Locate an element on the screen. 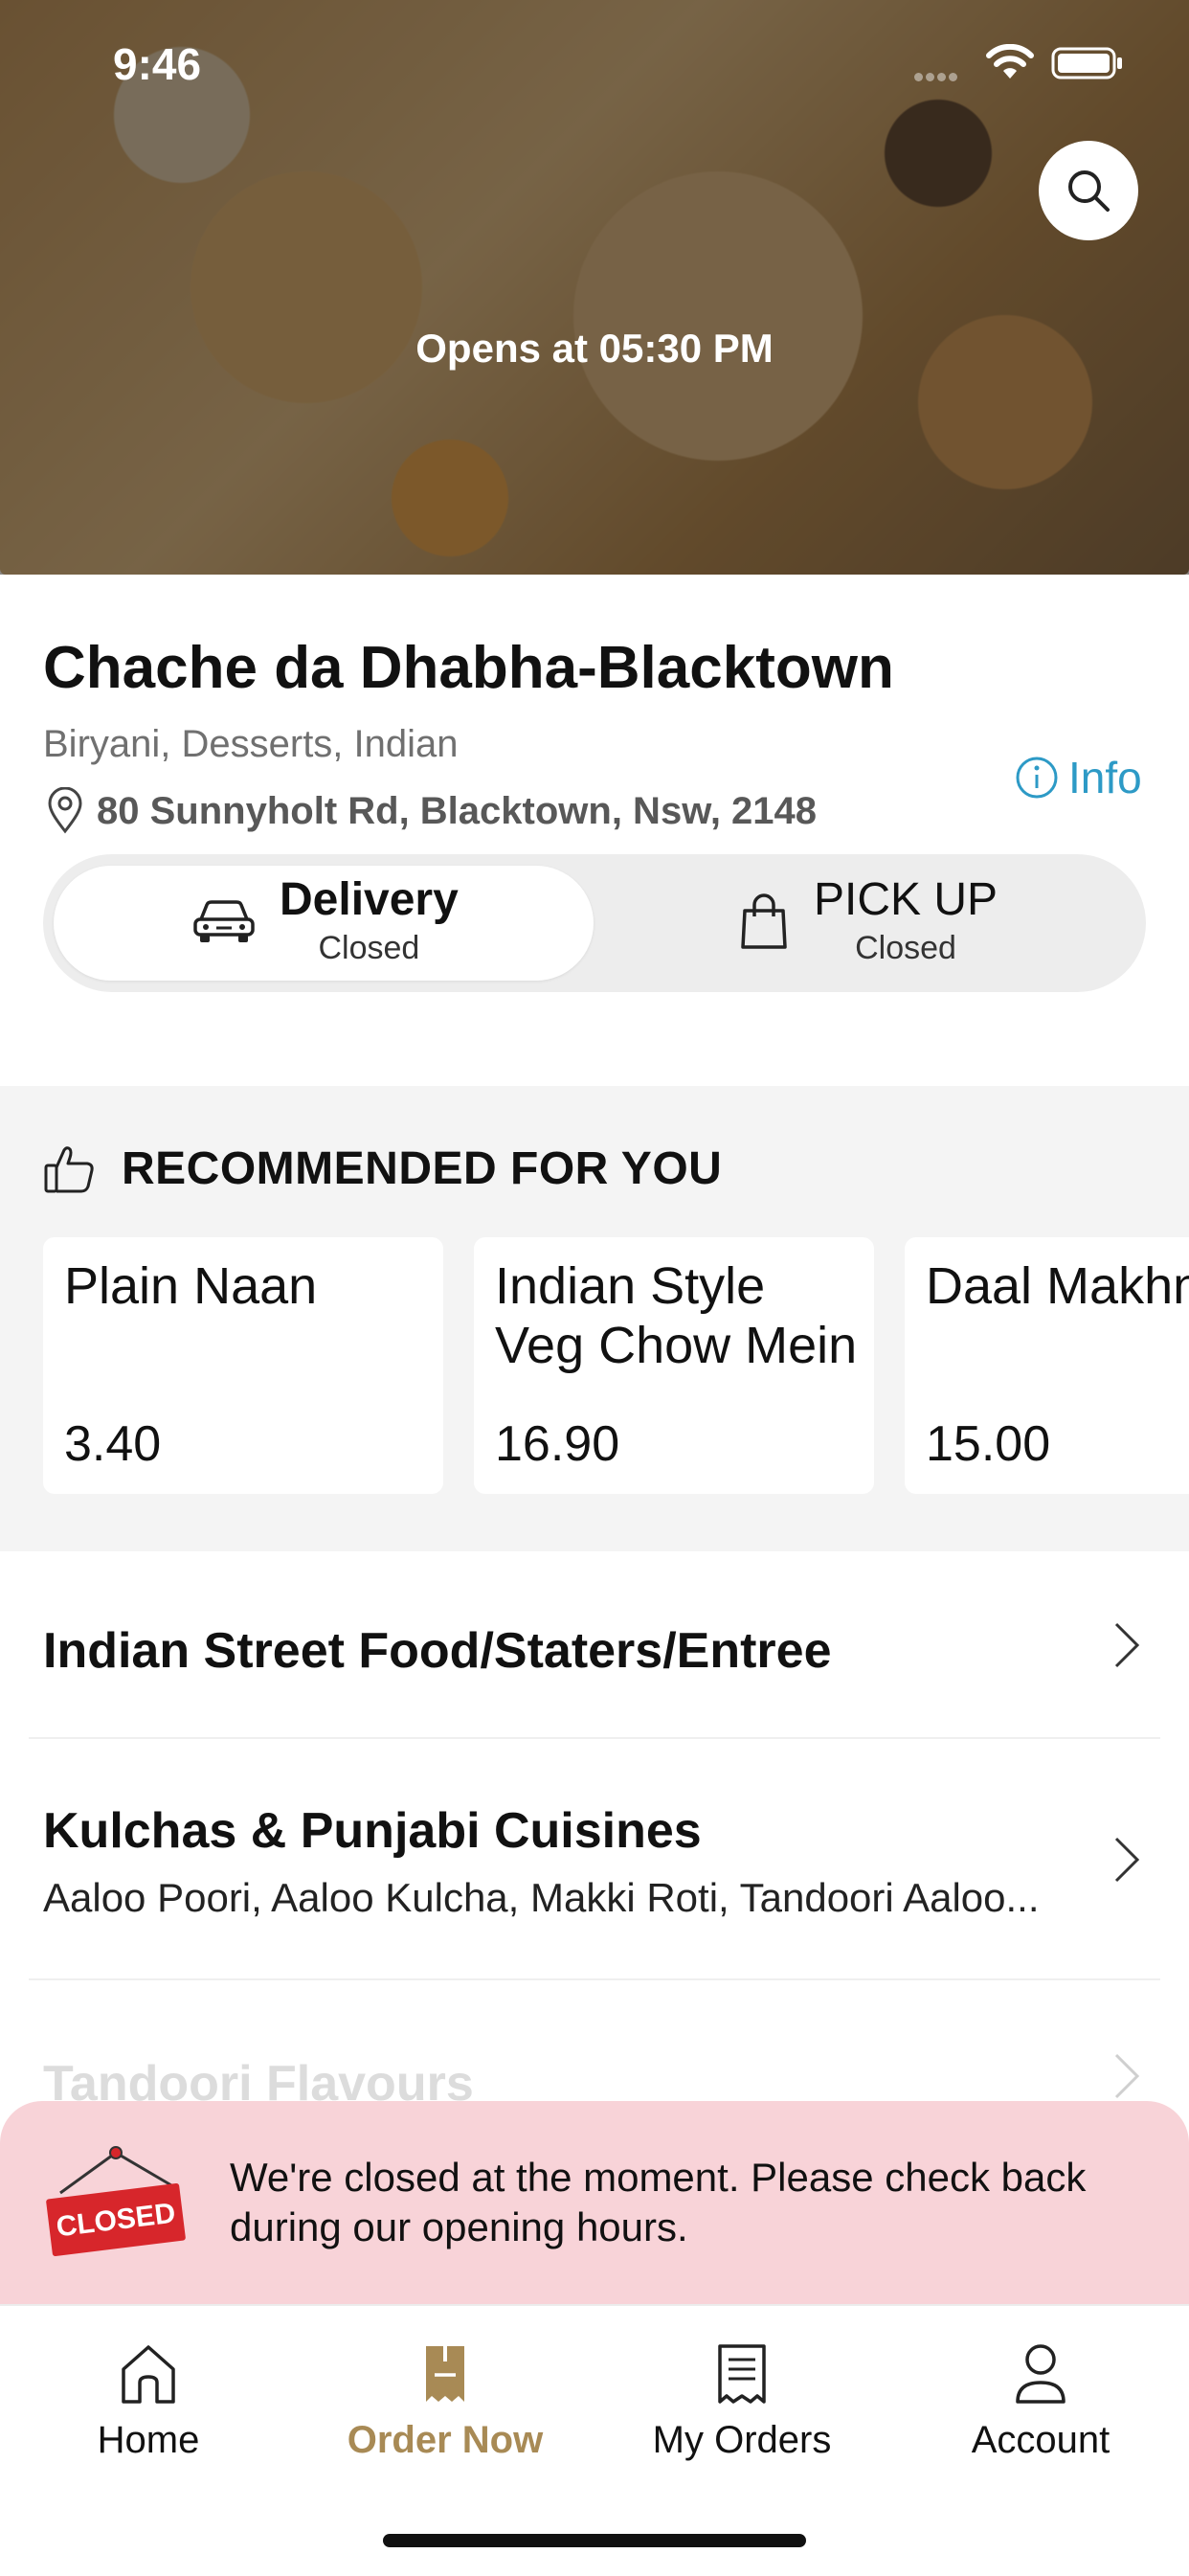  item-price: 15.00 is located at coordinates (988, 1444).